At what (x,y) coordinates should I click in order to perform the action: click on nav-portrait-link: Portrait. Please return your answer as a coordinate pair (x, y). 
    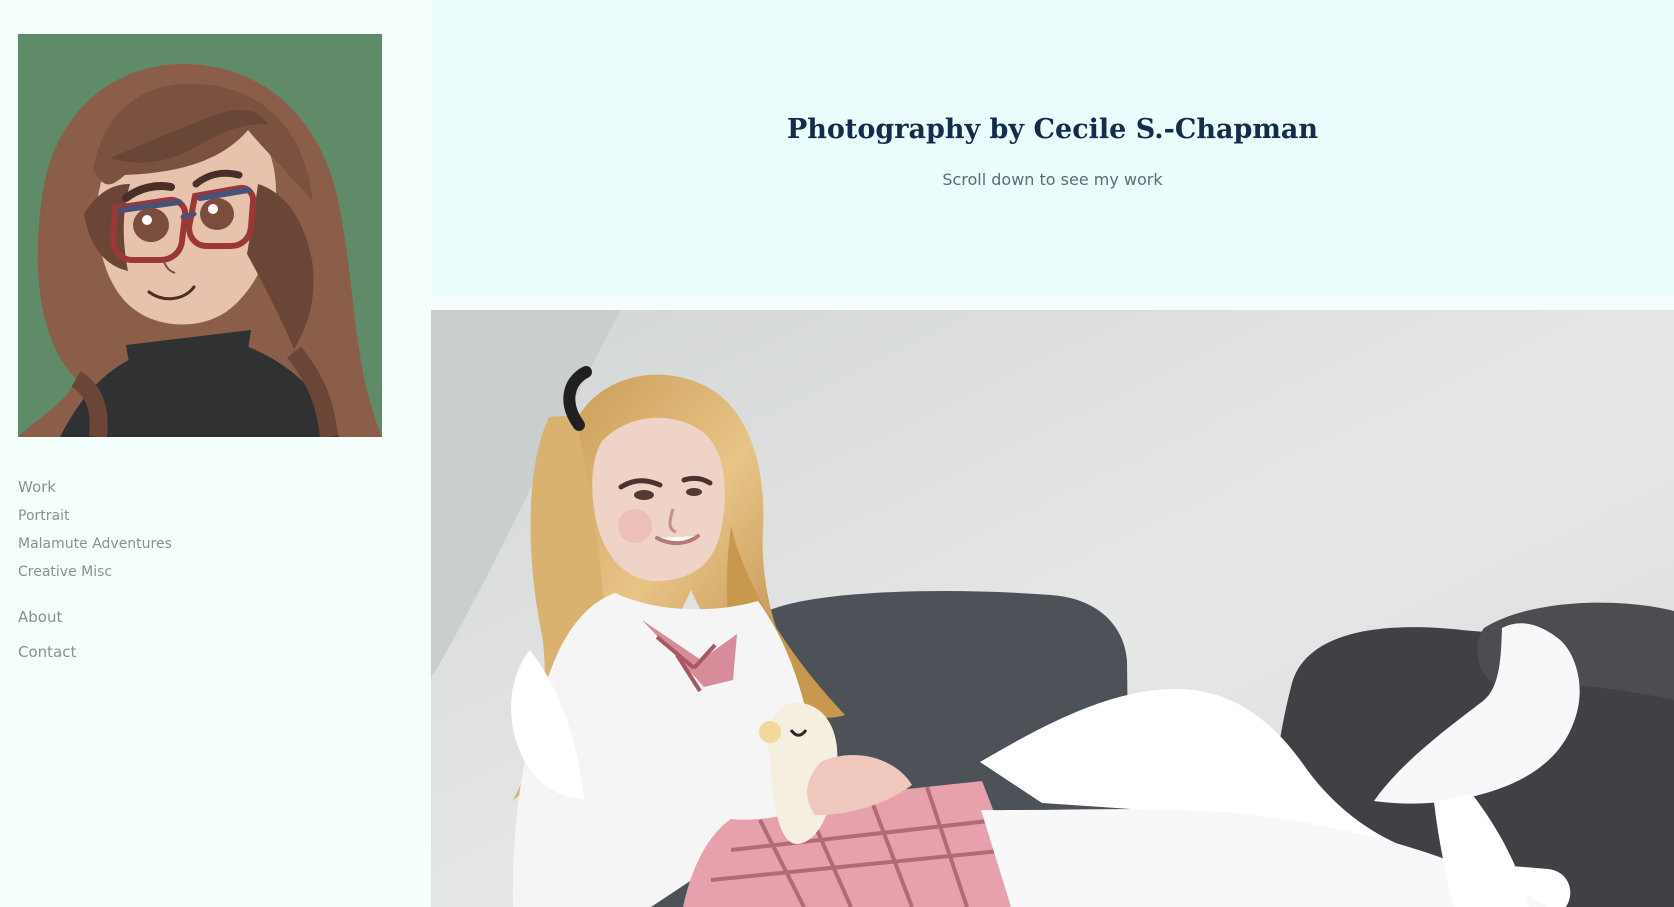
    Looking at the image, I should click on (198, 516).